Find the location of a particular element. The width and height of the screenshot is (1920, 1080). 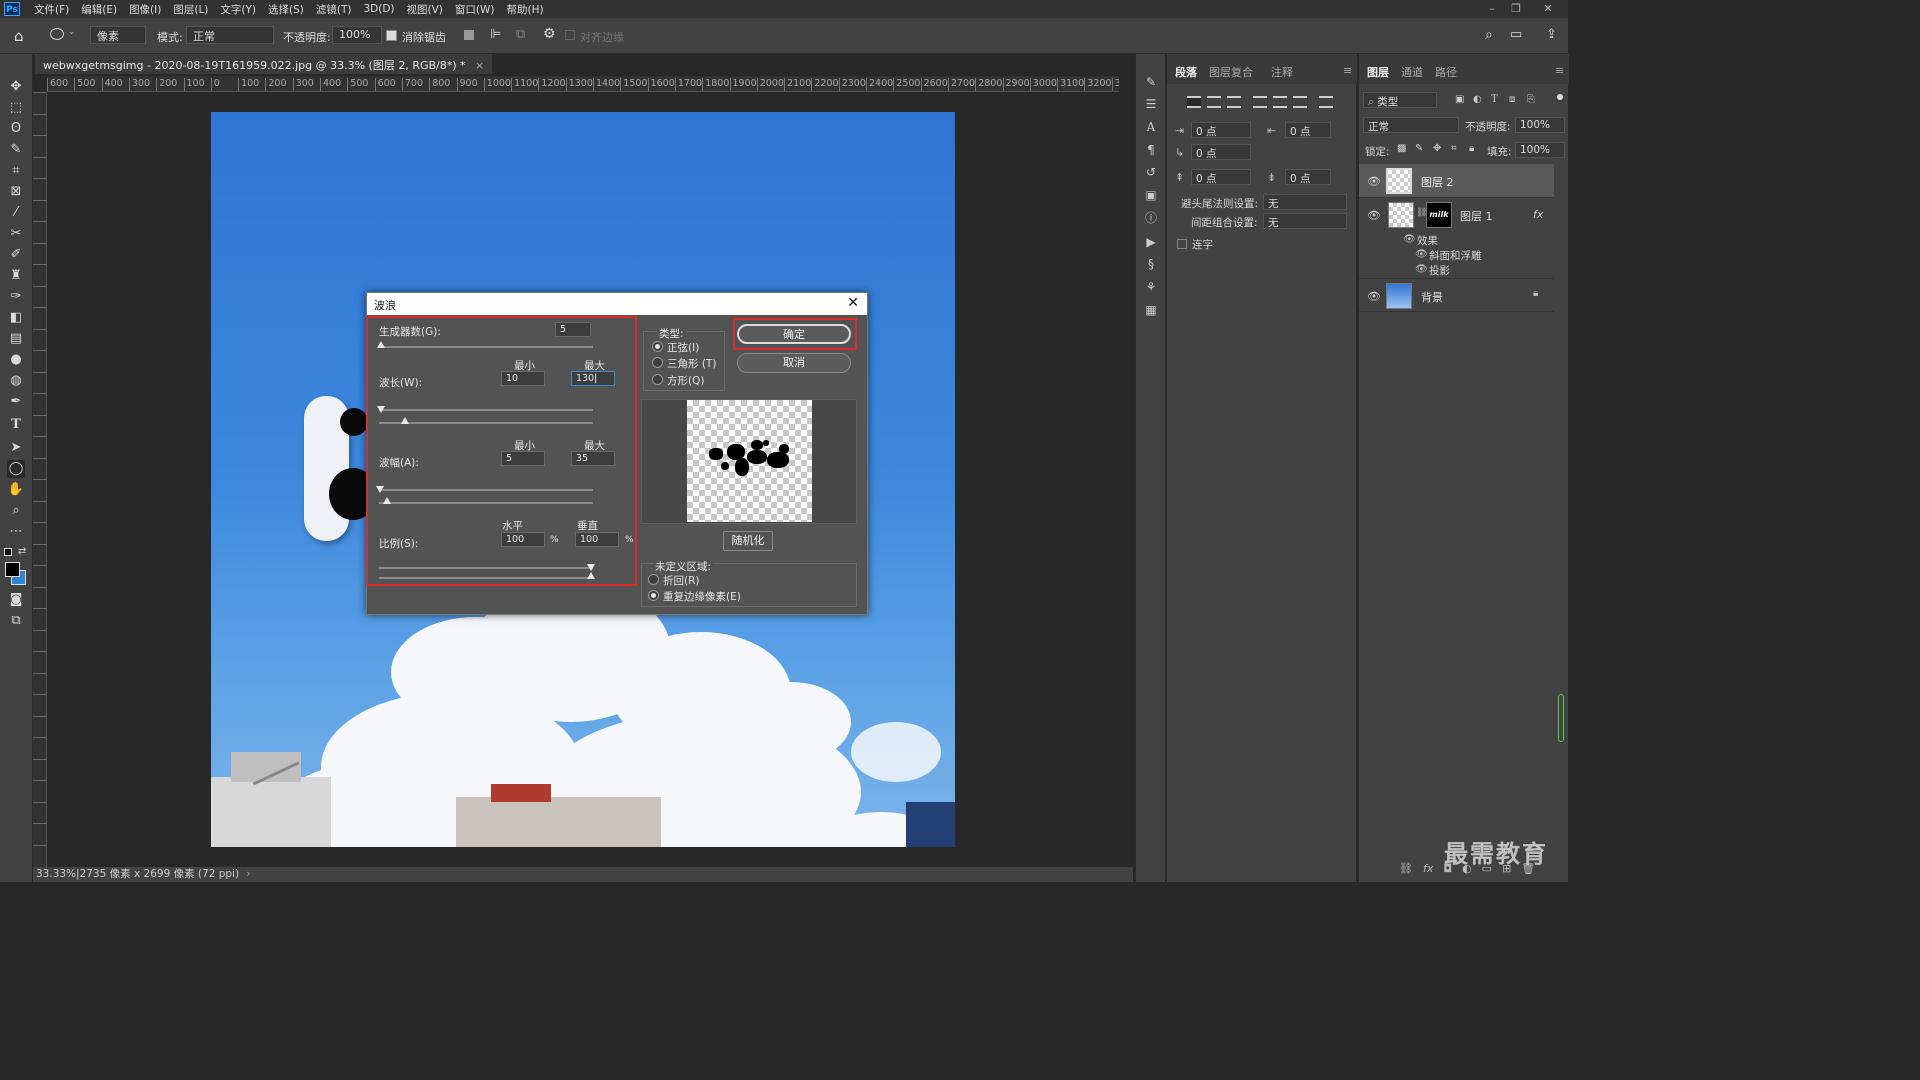

scale-v-handle is located at coordinates (591, 575).